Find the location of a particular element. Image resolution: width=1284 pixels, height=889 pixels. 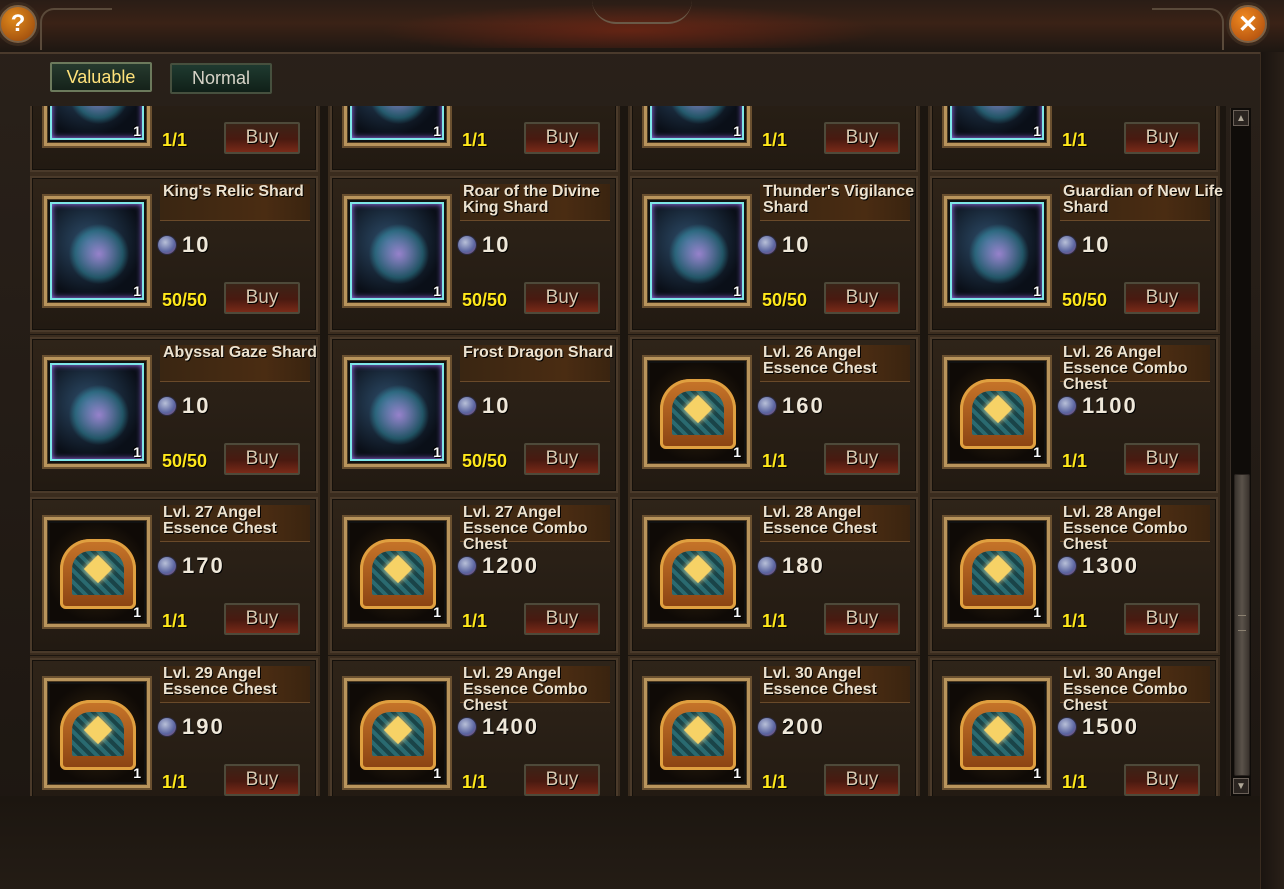

price-value: 1300 is located at coordinates (1110, 565).